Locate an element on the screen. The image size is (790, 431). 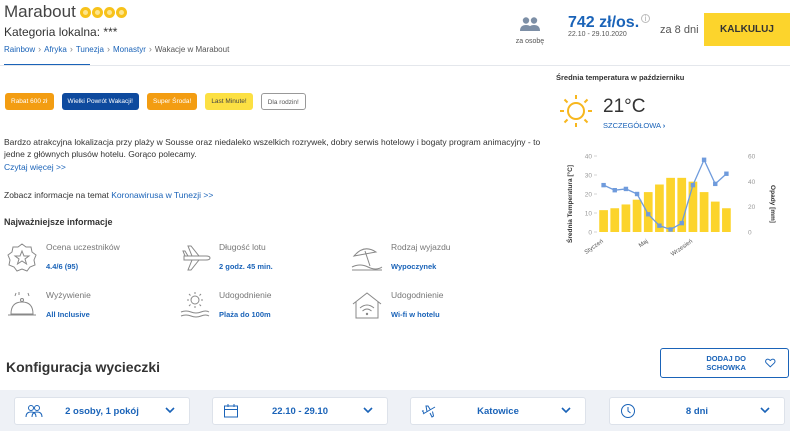
y-axis-label: Średnia Temperatura [°C] is located at coordinates (569, 204).